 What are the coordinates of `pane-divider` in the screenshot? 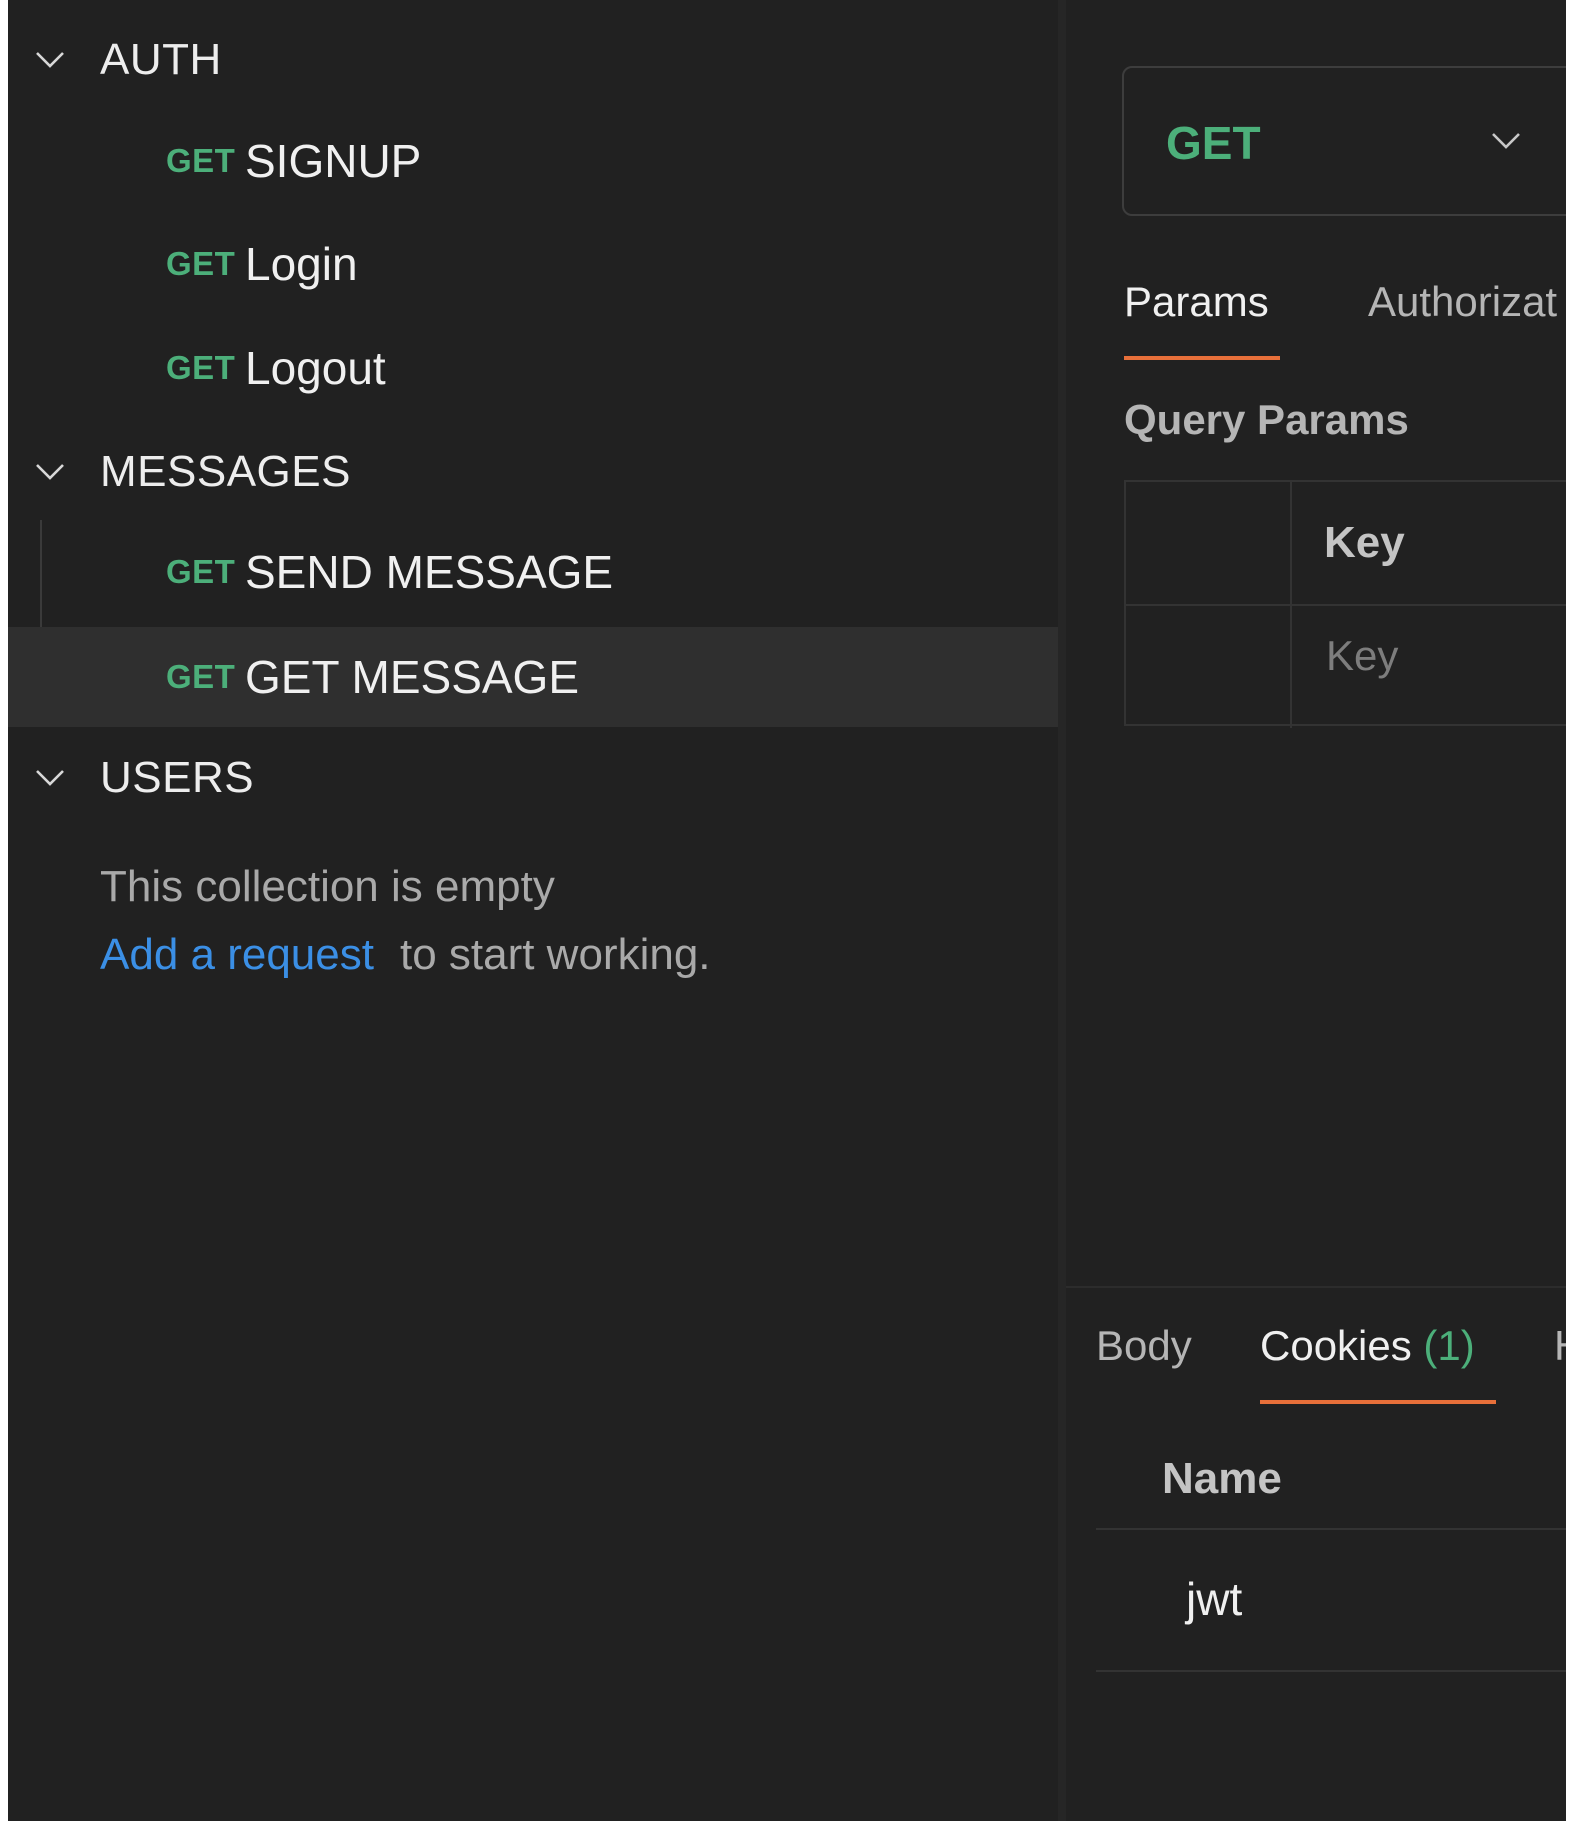 It's located at (1062, 910).